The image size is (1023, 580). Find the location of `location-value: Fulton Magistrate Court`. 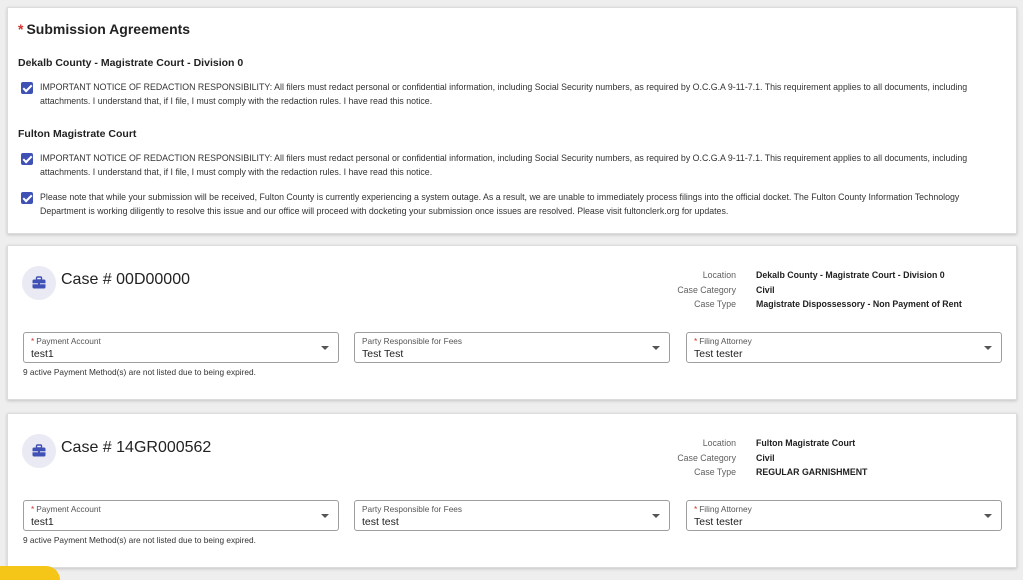

location-value: Fulton Magistrate Court is located at coordinates (806, 443).